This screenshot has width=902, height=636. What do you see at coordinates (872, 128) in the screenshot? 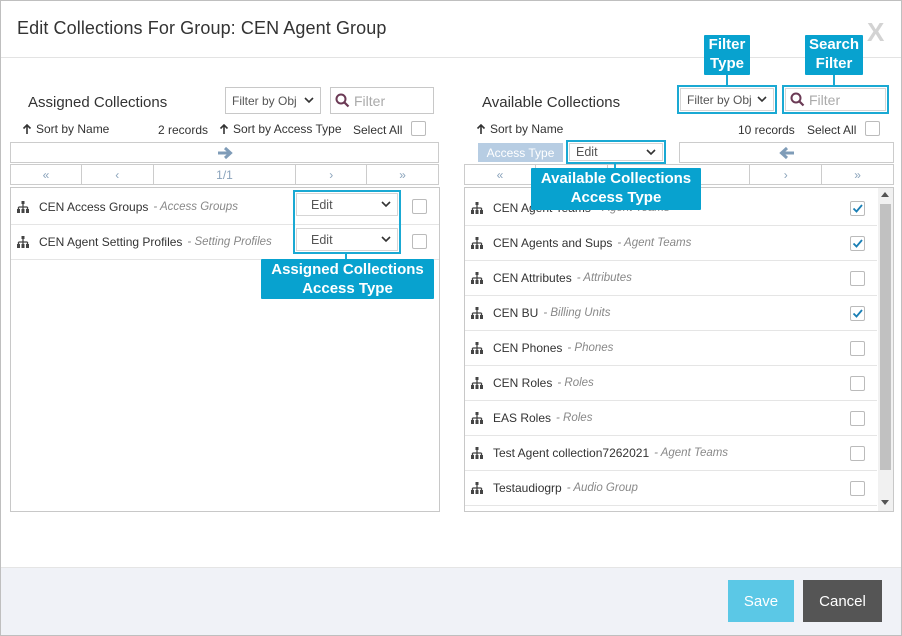
I see `available-select-all-checkbox` at bounding box center [872, 128].